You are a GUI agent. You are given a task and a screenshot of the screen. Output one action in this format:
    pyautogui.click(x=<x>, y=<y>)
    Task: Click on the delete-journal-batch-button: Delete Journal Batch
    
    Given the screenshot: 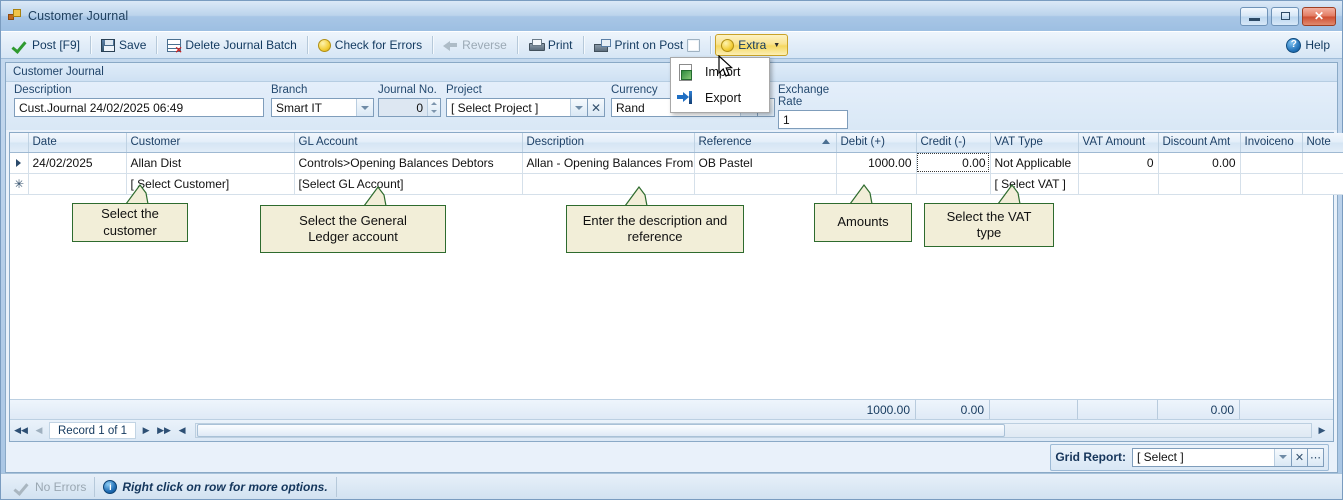 What is the action you would take?
    pyautogui.click(x=231, y=45)
    